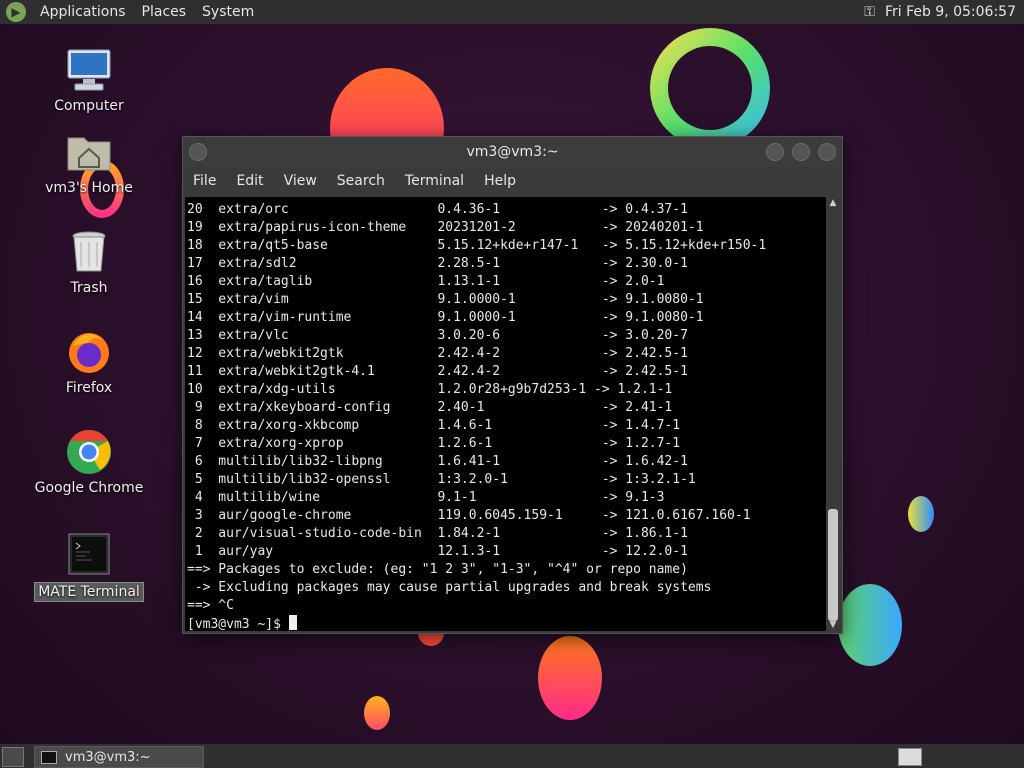  What do you see at coordinates (210, 605) in the screenshot?
I see `terminal-line: ==> ^C` at bounding box center [210, 605].